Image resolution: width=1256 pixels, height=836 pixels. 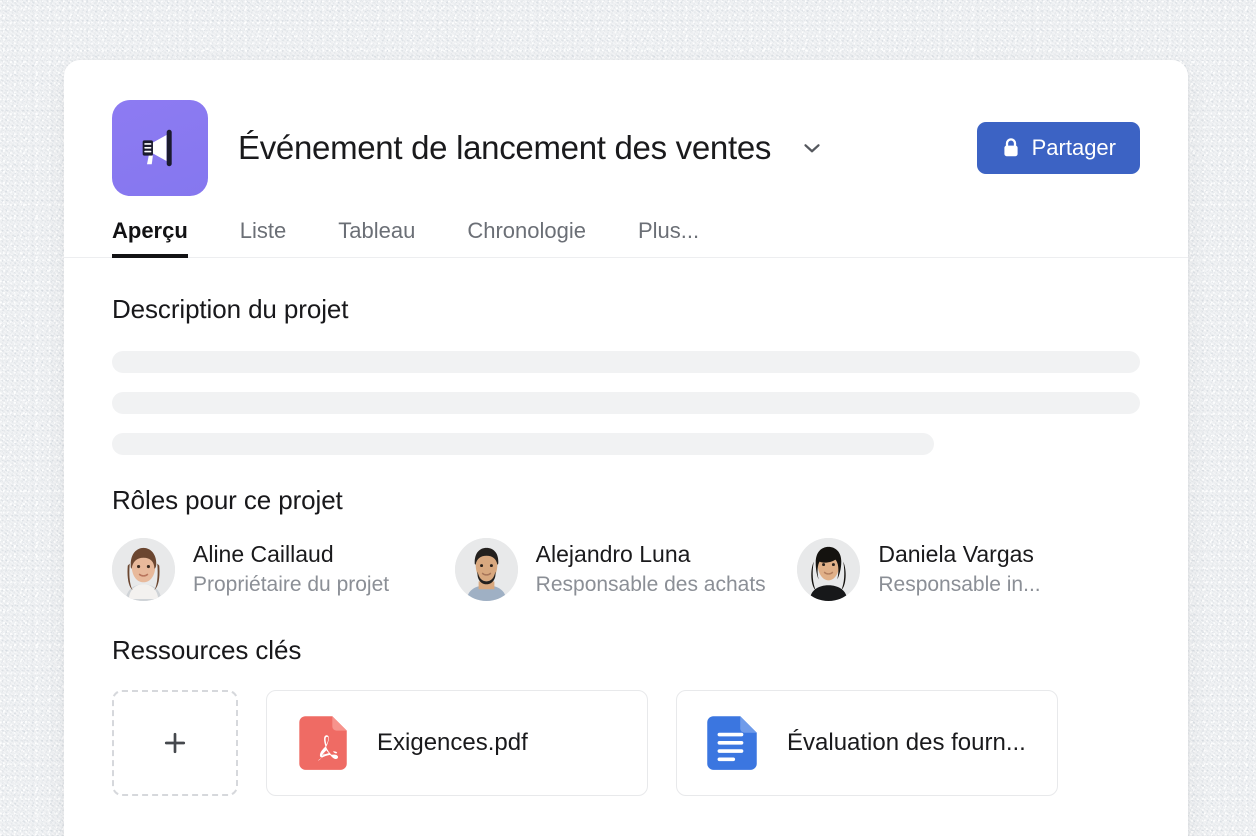 What do you see at coordinates (376, 238) in the screenshot?
I see `tab-tableau: Tableau` at bounding box center [376, 238].